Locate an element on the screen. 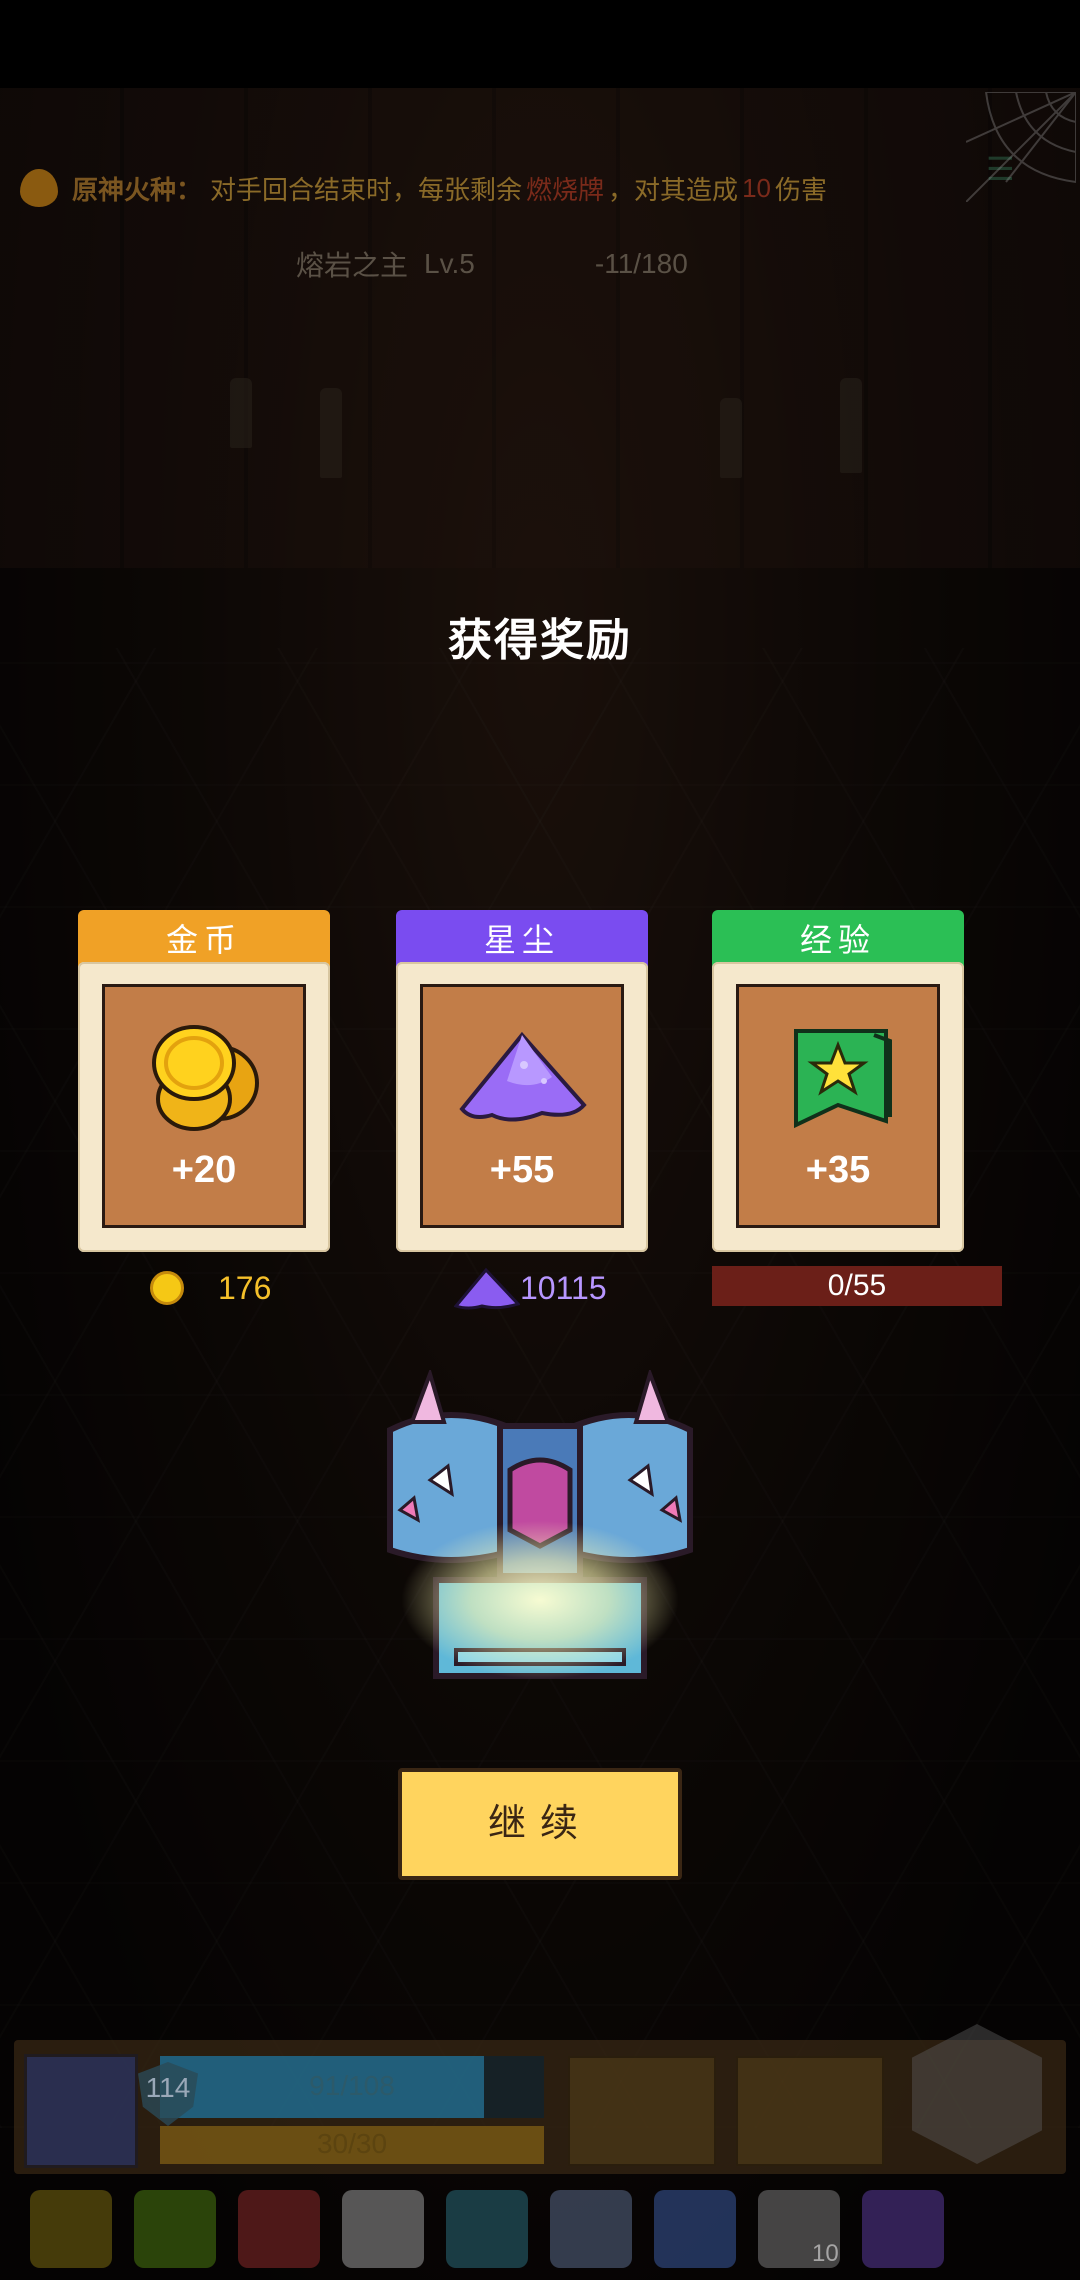 The height and width of the screenshot is (2280, 1080). exp-progress-value: 0/55 is located at coordinates (857, 1285).